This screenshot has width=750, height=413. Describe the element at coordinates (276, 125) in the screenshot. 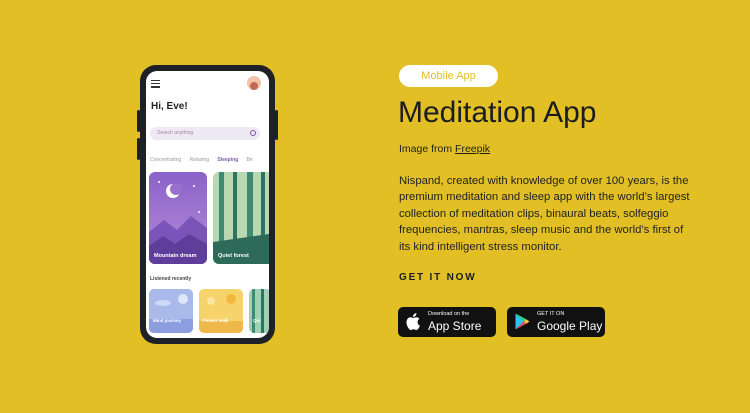

I see `phone-power-button` at that location.